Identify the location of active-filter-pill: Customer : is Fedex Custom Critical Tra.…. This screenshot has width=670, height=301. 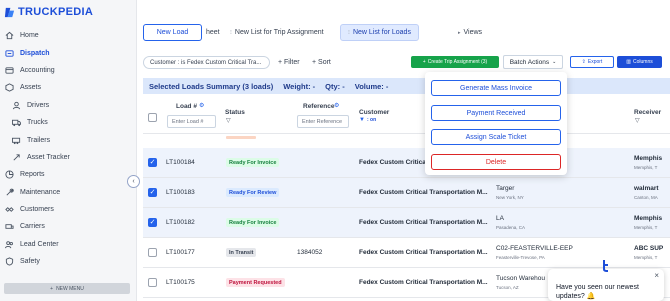
(206, 62).